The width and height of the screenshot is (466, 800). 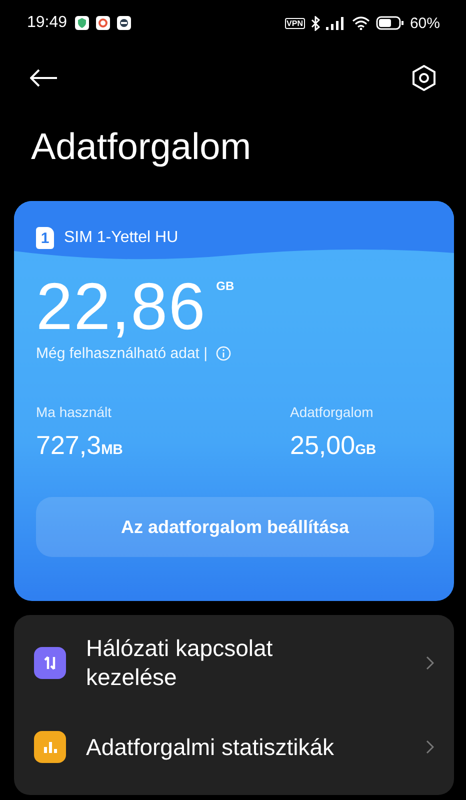 I want to click on ring-icon, so click(x=103, y=23).